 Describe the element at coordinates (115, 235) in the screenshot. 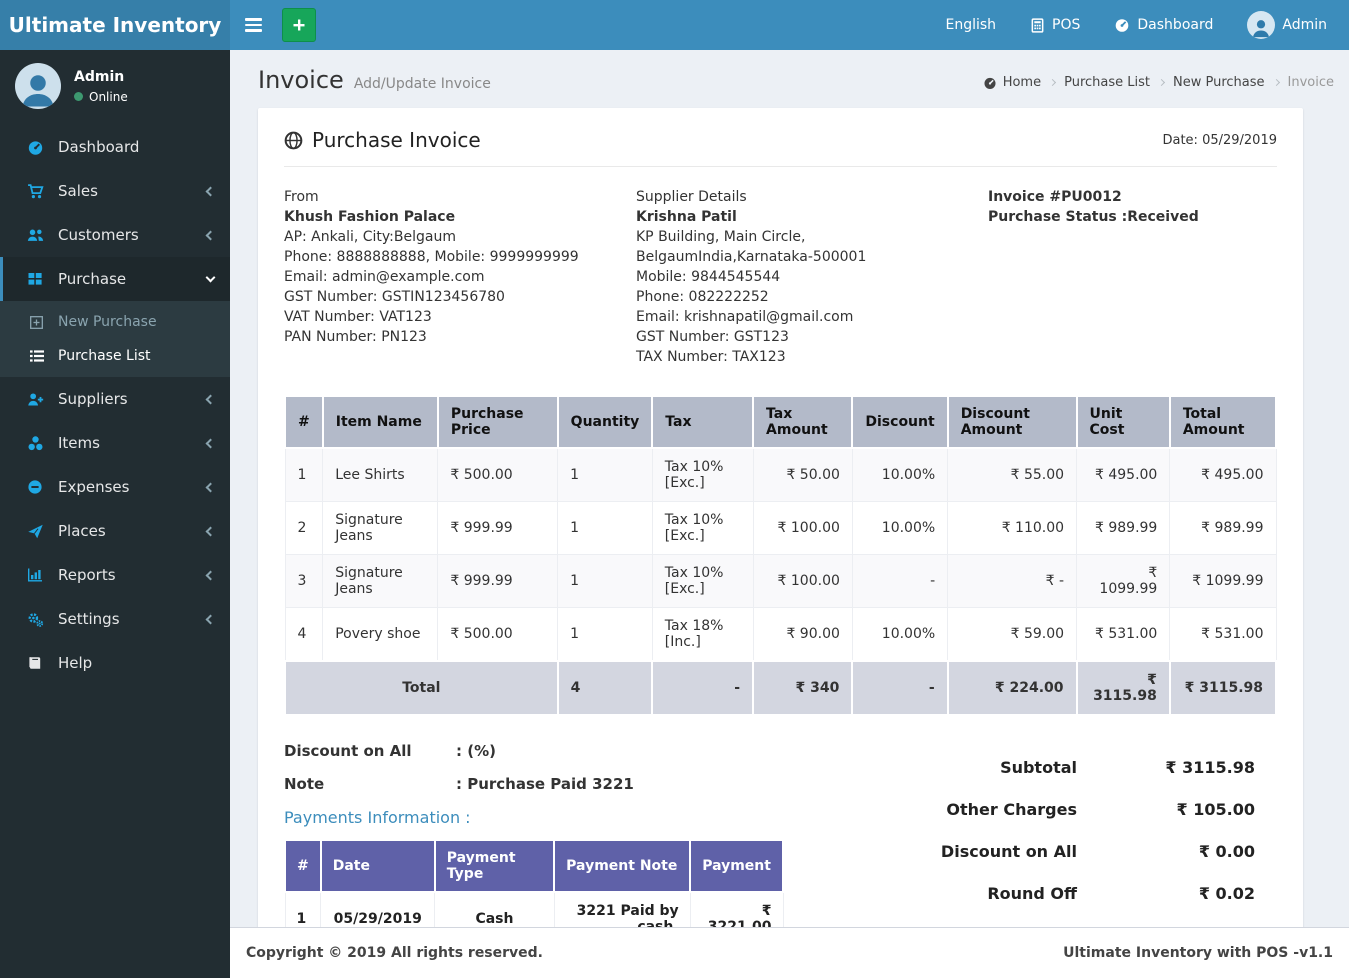

I see `sidebar-item-customers: Customers` at that location.